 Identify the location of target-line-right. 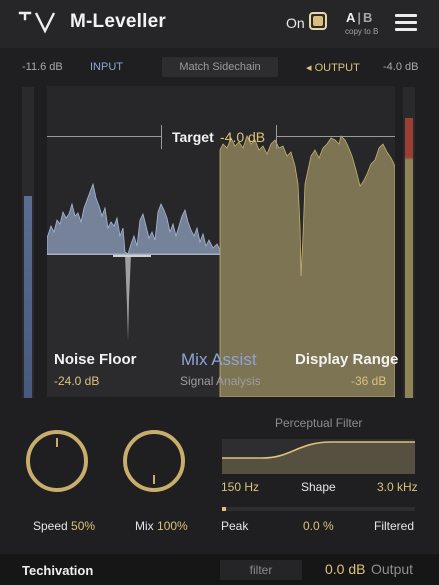
(336, 136).